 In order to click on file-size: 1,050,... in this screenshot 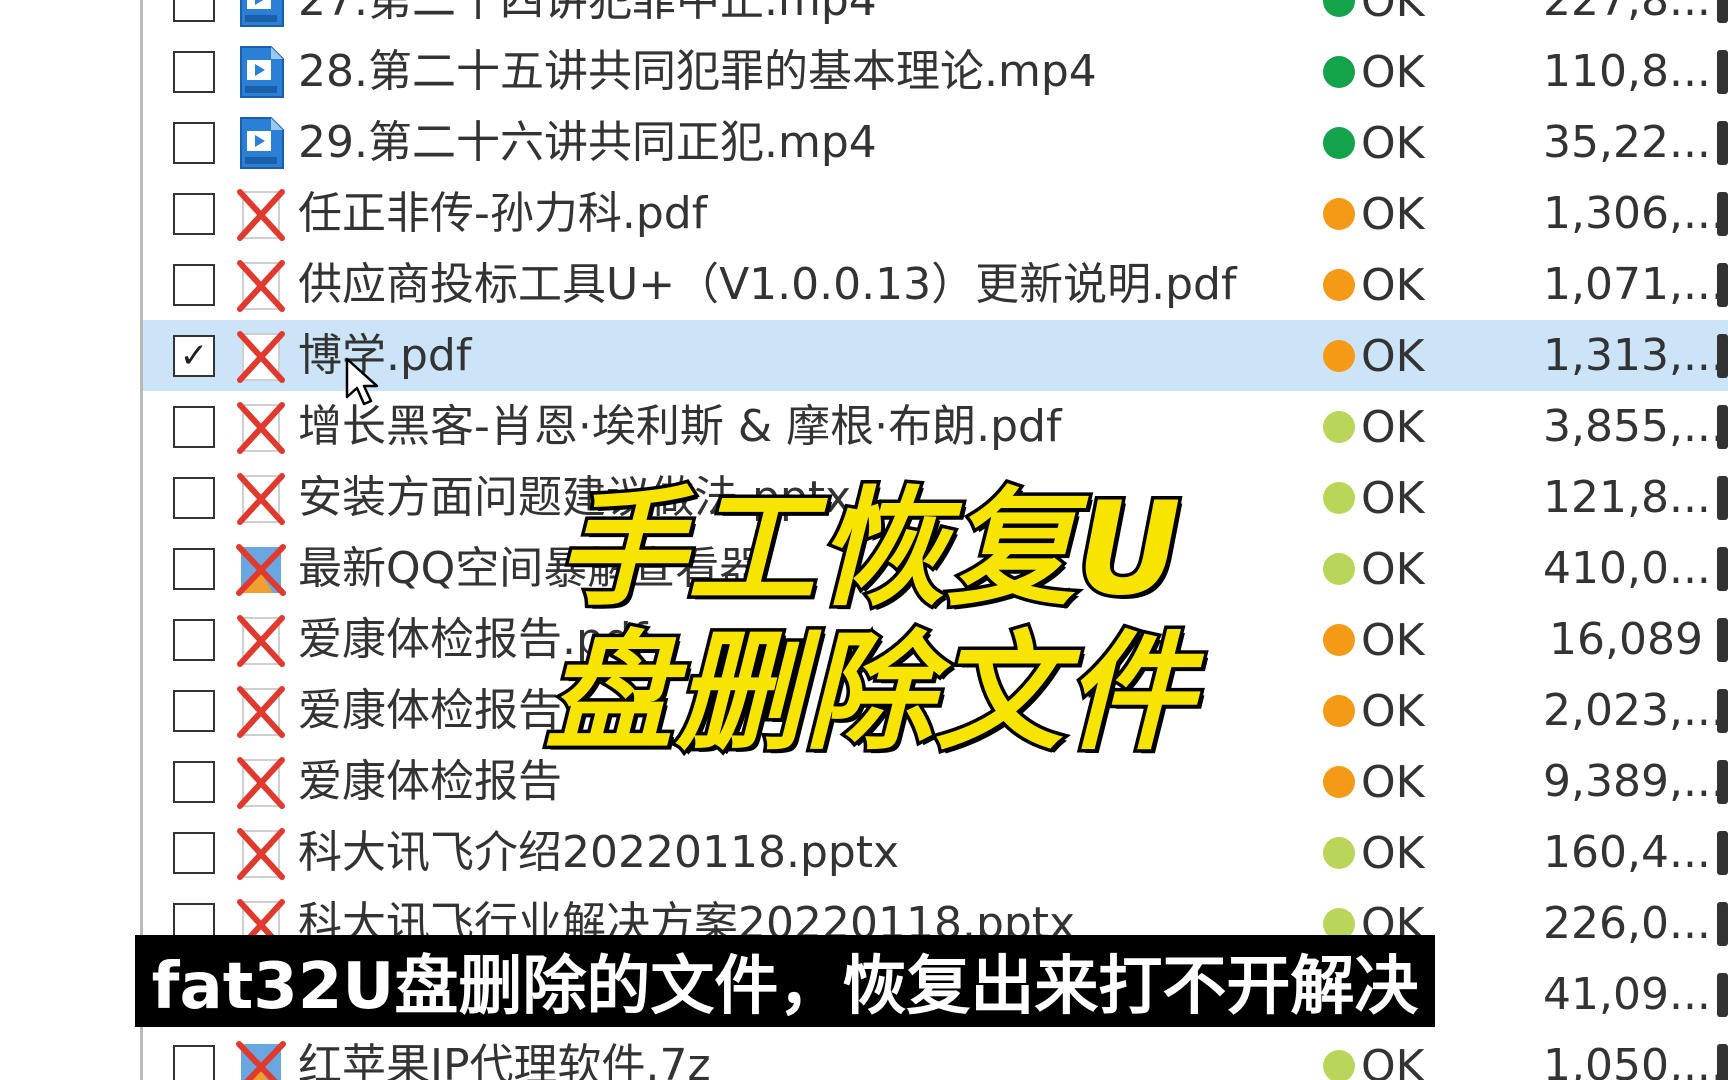, I will do `click(1634, 1060)`.